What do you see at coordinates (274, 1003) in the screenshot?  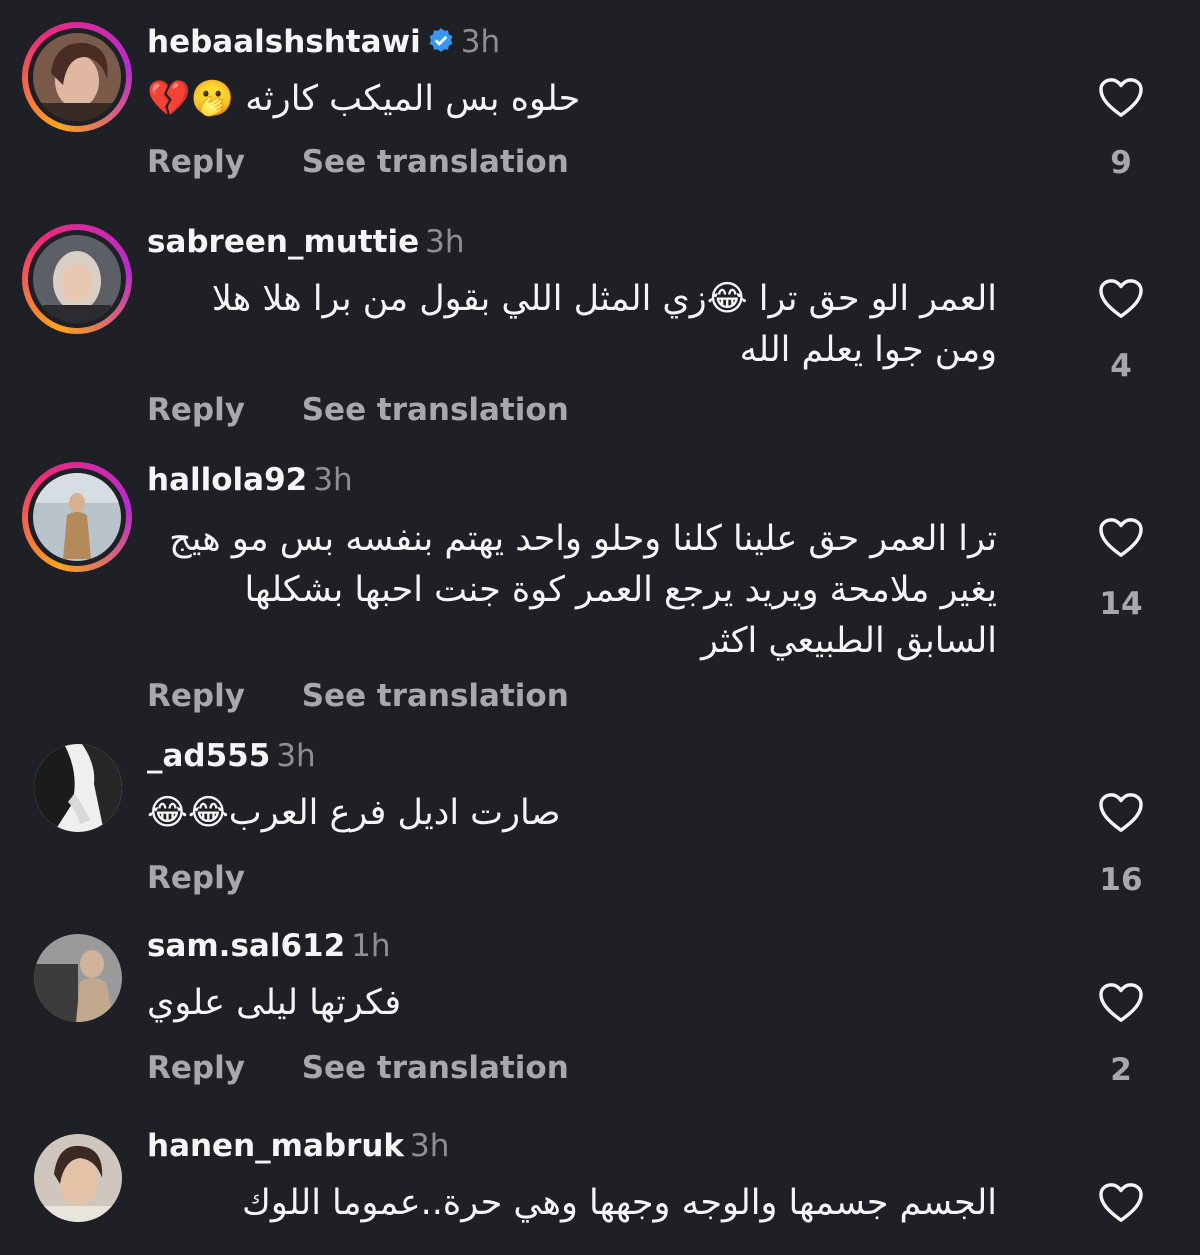 I see `comment-text: فكرتها ليلى علوي` at bounding box center [274, 1003].